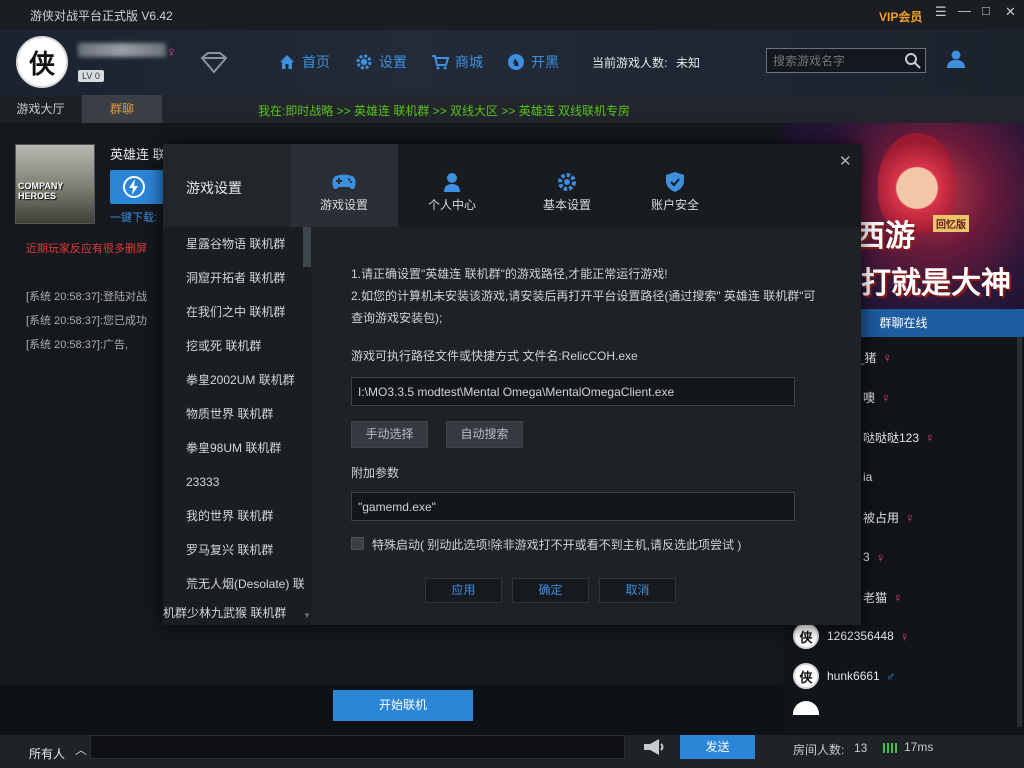  Describe the element at coordinates (375, 473) in the screenshot. I see `param-label: 附加参数` at that location.